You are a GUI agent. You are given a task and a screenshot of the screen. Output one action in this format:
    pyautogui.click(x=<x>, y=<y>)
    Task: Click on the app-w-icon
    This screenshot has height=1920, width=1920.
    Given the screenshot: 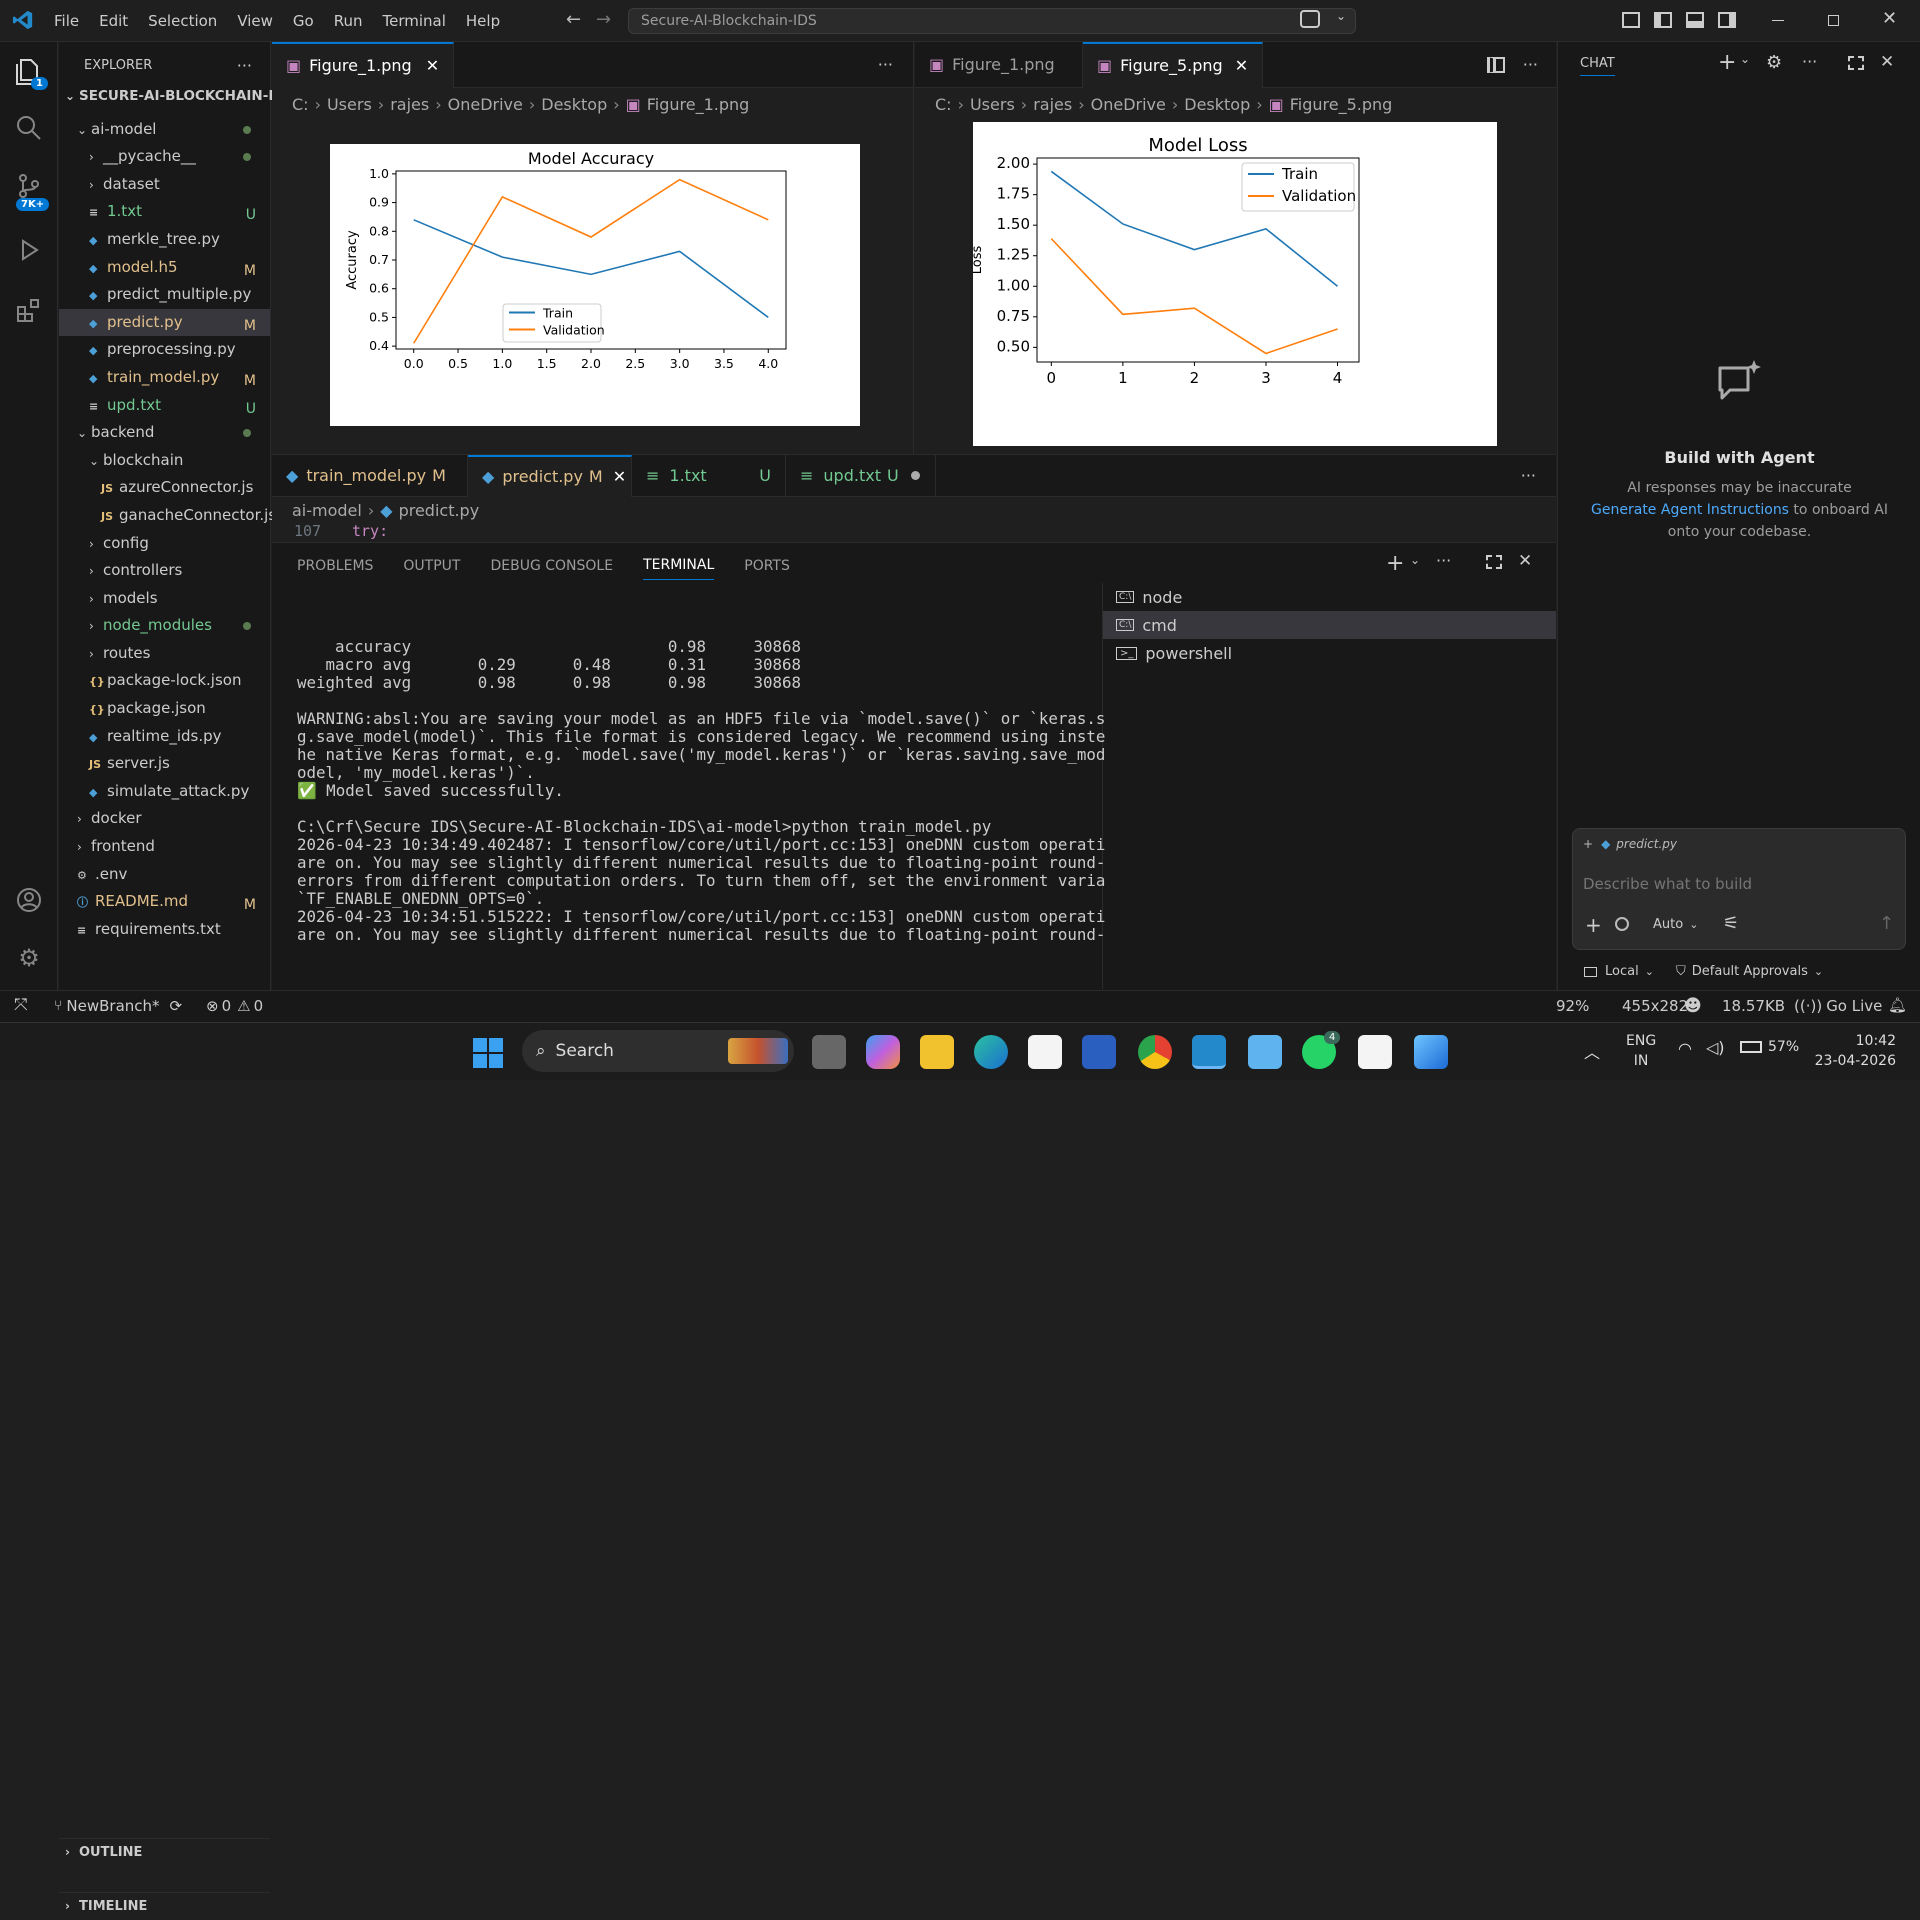 What is the action you would take?
    pyautogui.click(x=1375, y=1052)
    